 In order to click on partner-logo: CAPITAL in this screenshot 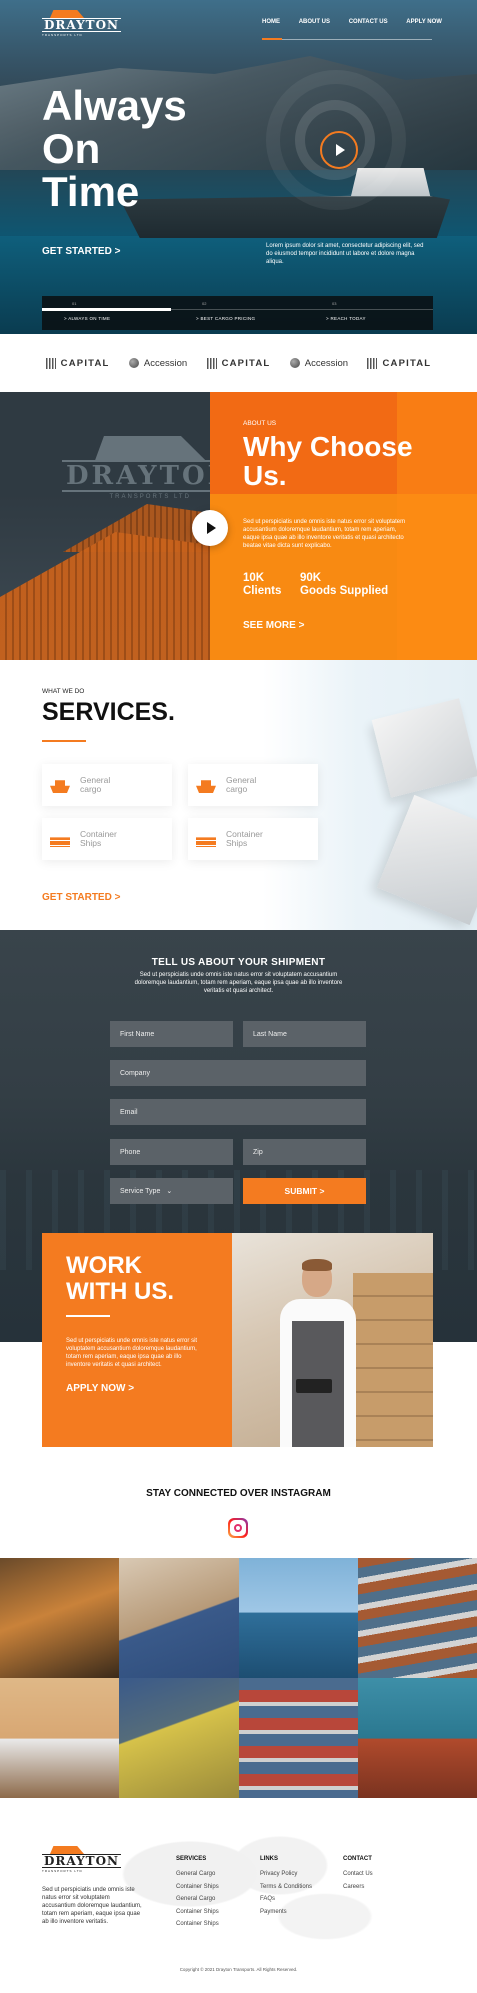, I will do `click(238, 363)`.